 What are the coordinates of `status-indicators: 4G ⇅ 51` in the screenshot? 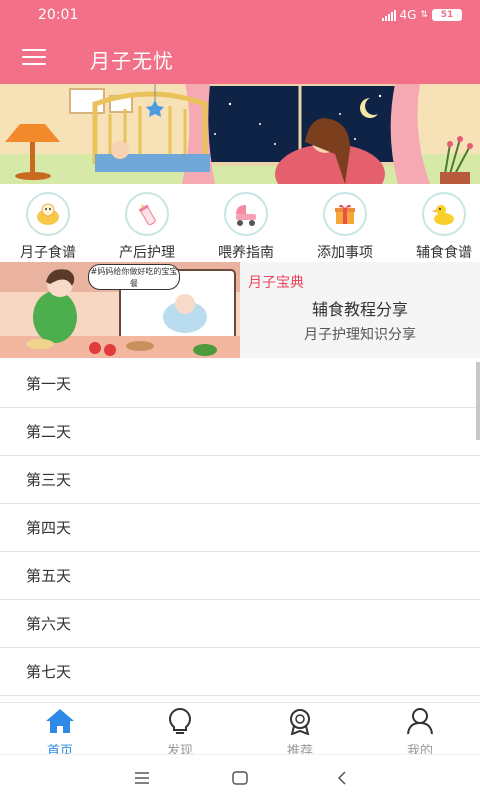 It's located at (421, 15).